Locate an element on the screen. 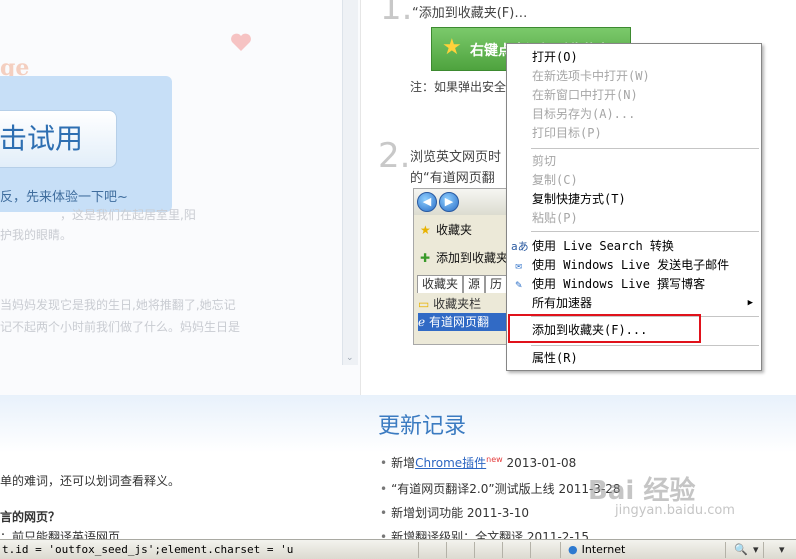  faded-text-line: ，这是我们在起居室里,阳 is located at coordinates (128, 215).